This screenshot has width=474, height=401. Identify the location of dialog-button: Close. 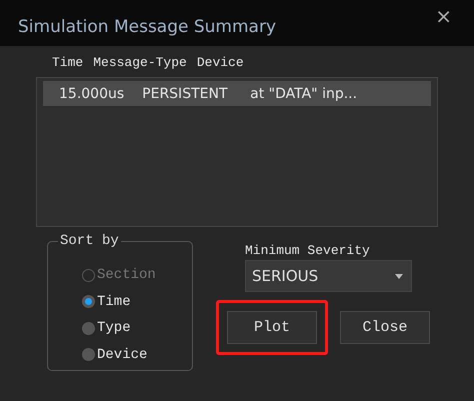
(385, 327).